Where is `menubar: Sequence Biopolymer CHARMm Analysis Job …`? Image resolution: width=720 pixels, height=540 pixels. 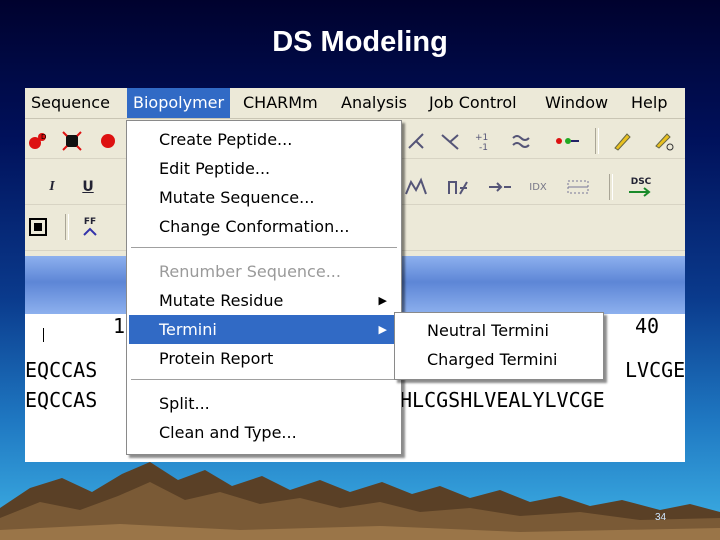
menubar: Sequence Biopolymer CHARMm Analysis Job … is located at coordinates (355, 103).